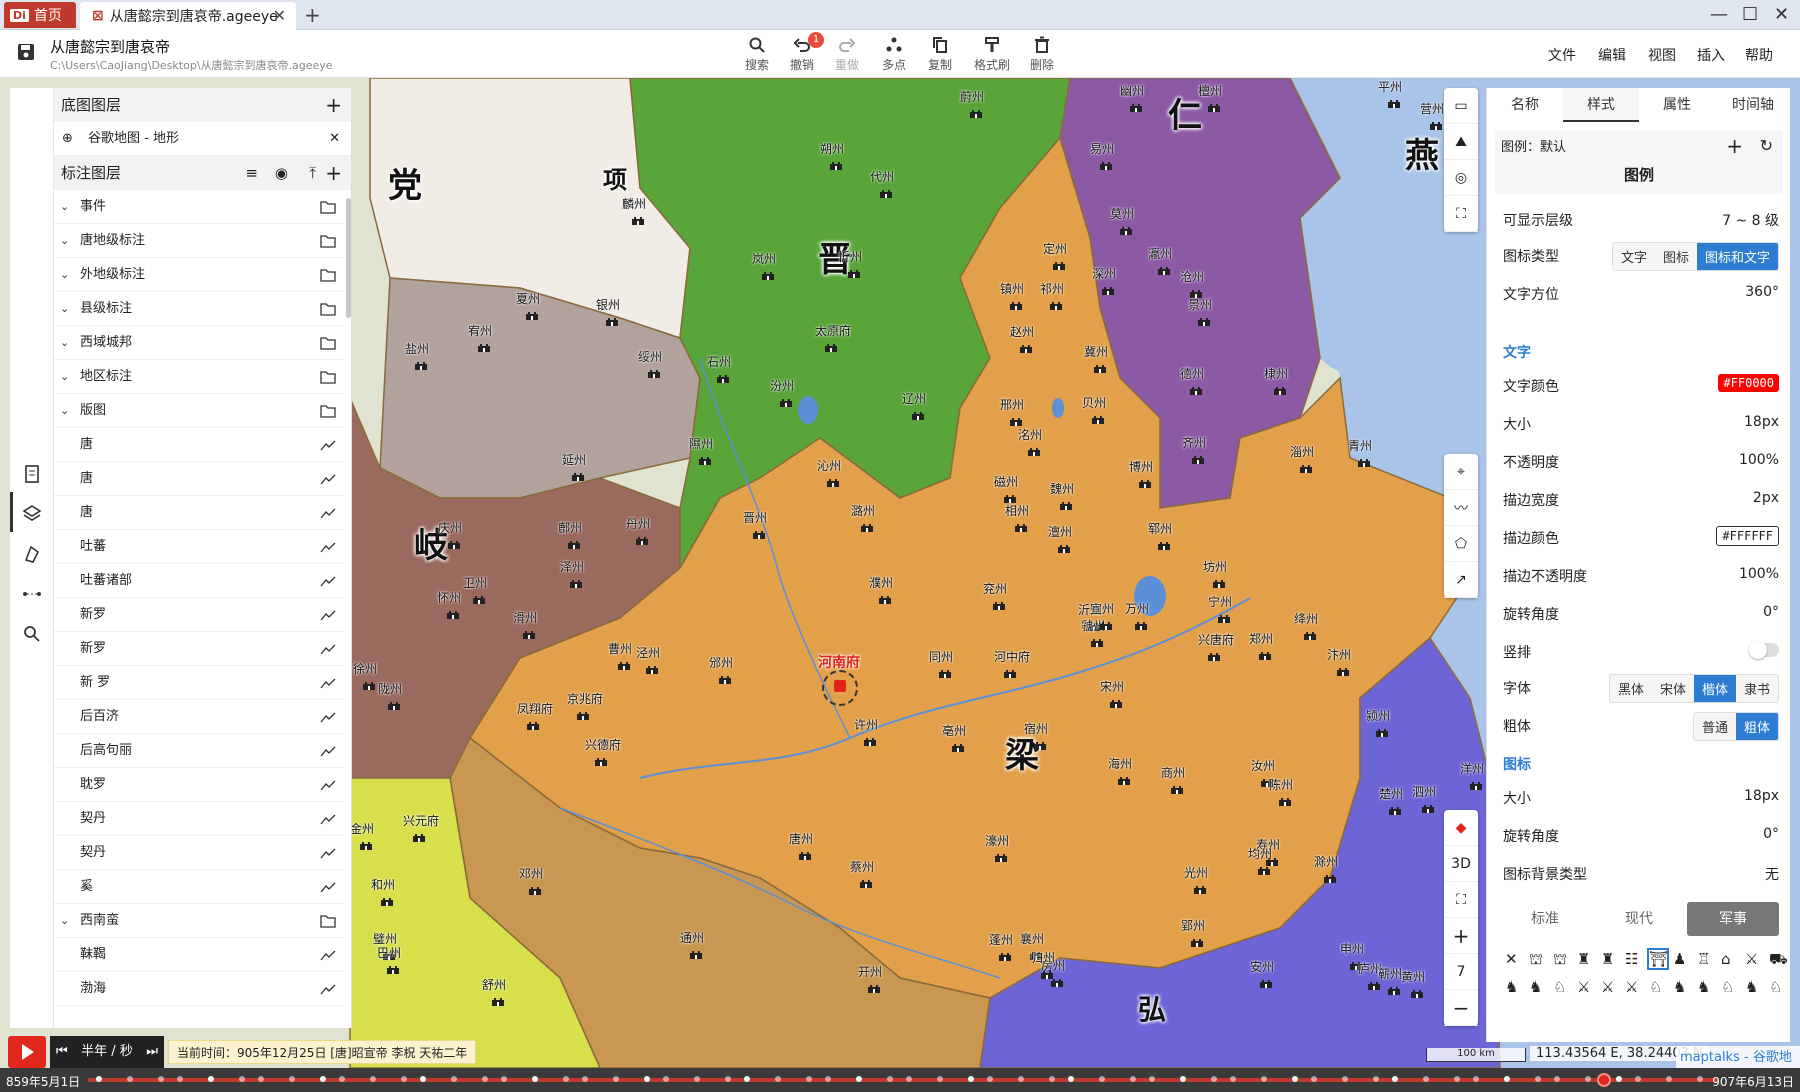  I want to click on timeline-handle, so click(1603, 1080).